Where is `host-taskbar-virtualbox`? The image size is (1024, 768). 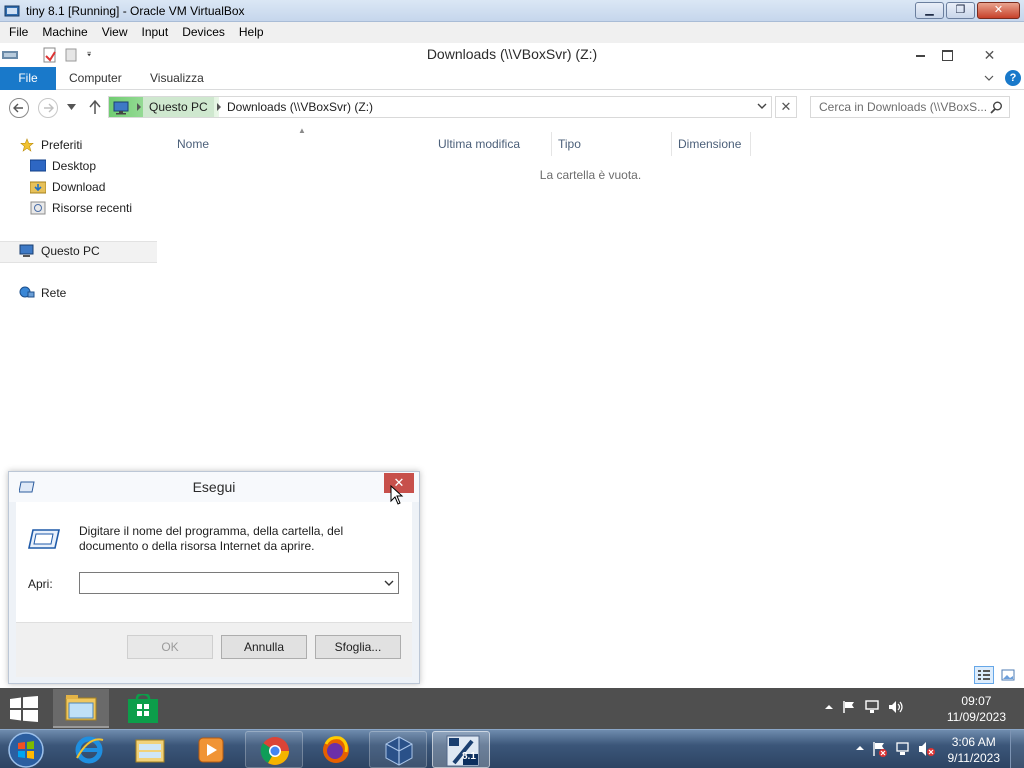 host-taskbar-virtualbox is located at coordinates (398, 749).